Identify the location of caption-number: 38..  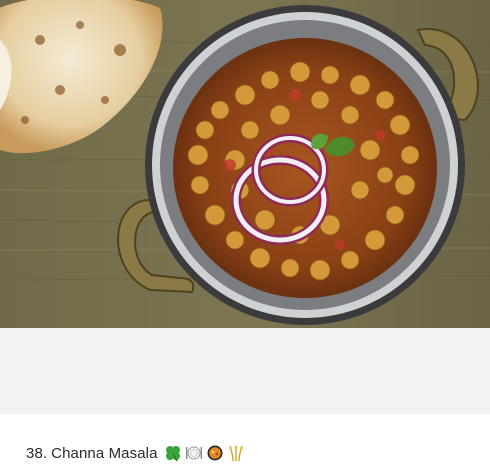
(37, 453).